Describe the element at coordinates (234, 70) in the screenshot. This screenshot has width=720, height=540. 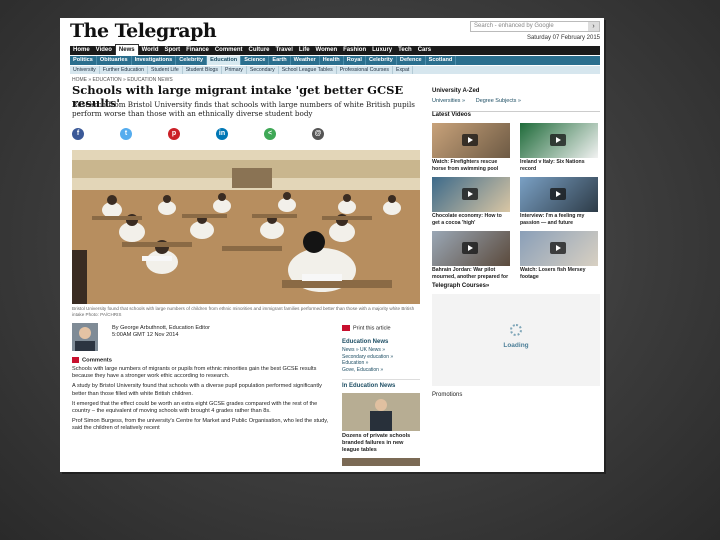
I see `section-item-primary: Primary` at that location.